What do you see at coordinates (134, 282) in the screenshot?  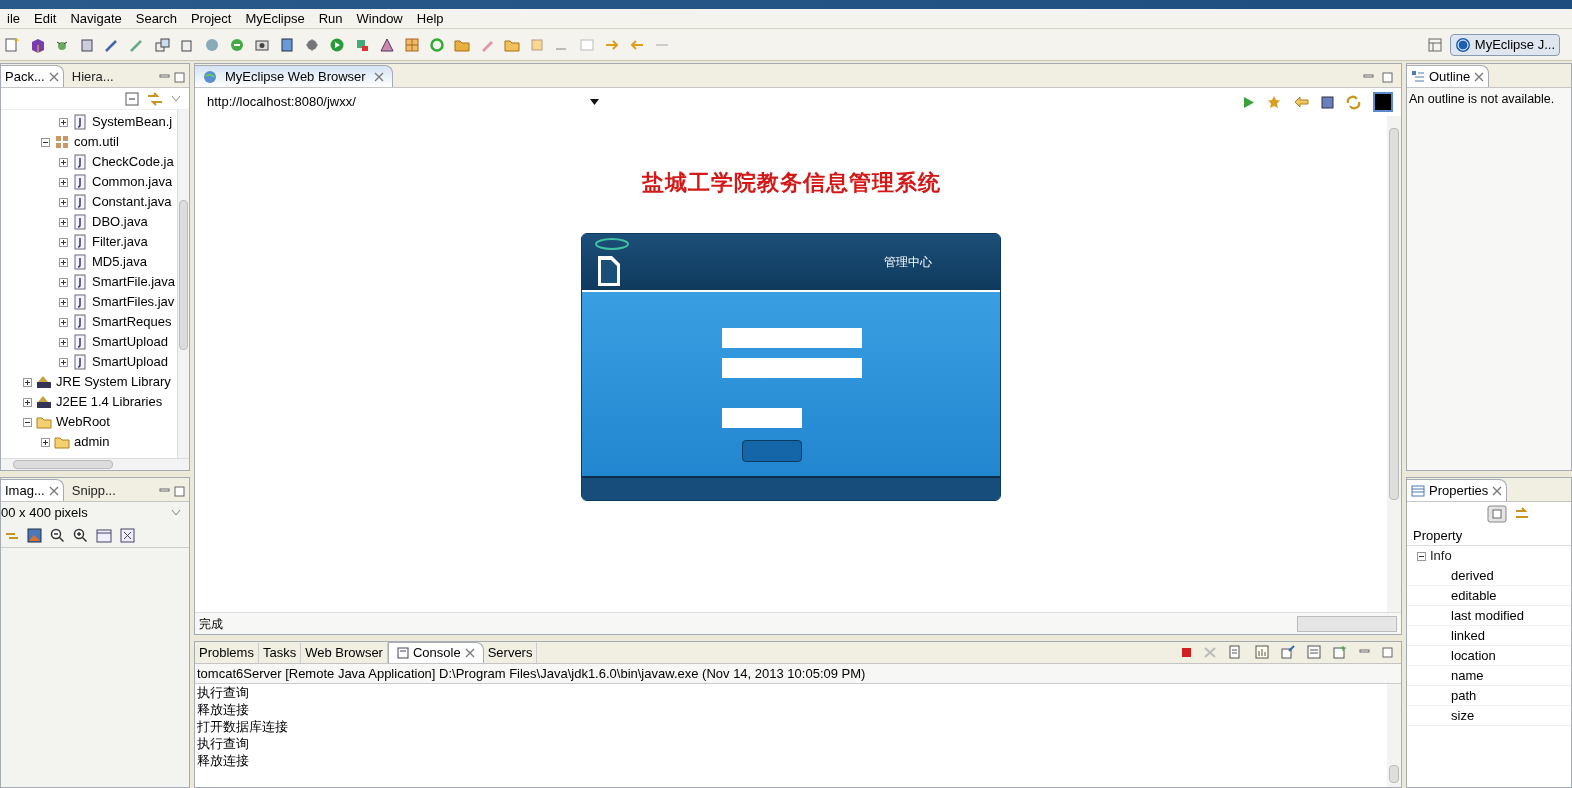 I see `tree-item: SmartFile.java` at bounding box center [134, 282].